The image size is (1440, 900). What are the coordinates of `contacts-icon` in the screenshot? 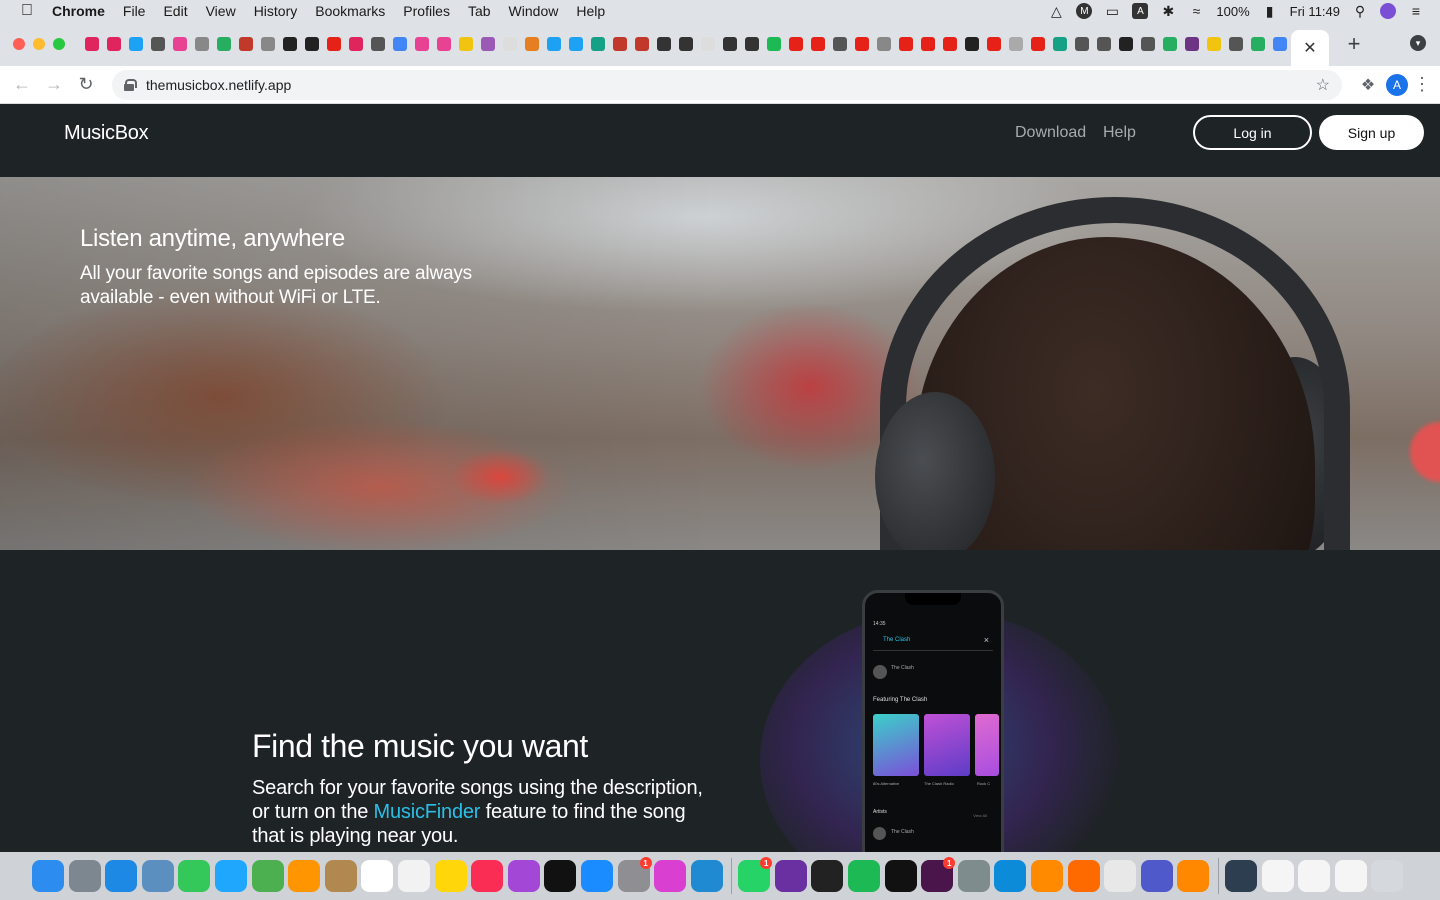 It's located at (340, 876).